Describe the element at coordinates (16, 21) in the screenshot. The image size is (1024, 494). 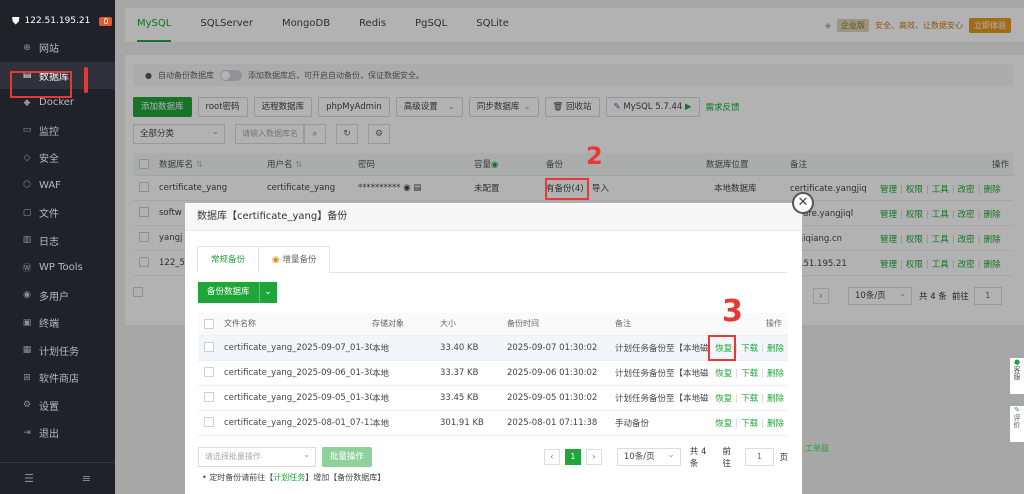
I see `server-shield-icon: ⛊` at that location.